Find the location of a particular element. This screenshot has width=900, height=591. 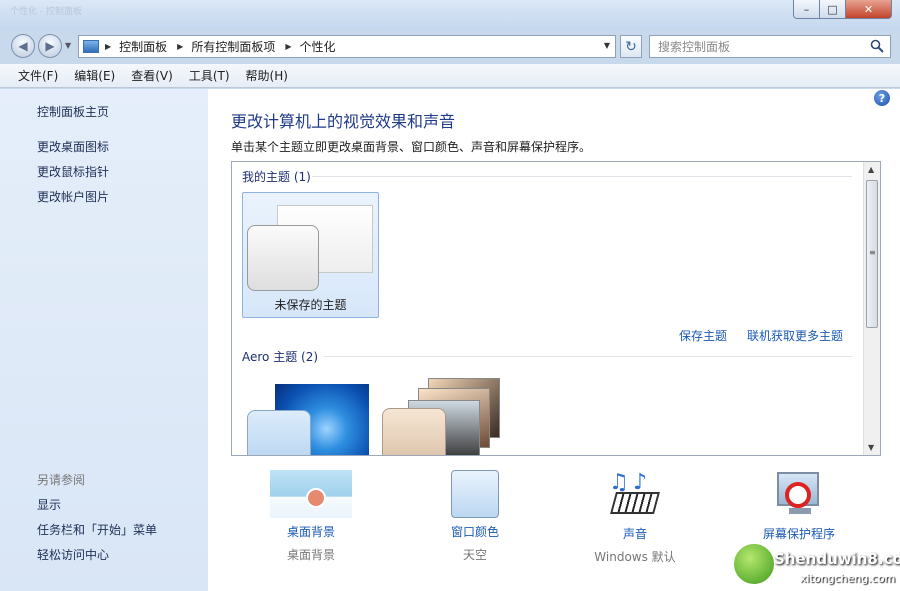

sounds-icon: ♫ ♪ is located at coordinates (635, 495).